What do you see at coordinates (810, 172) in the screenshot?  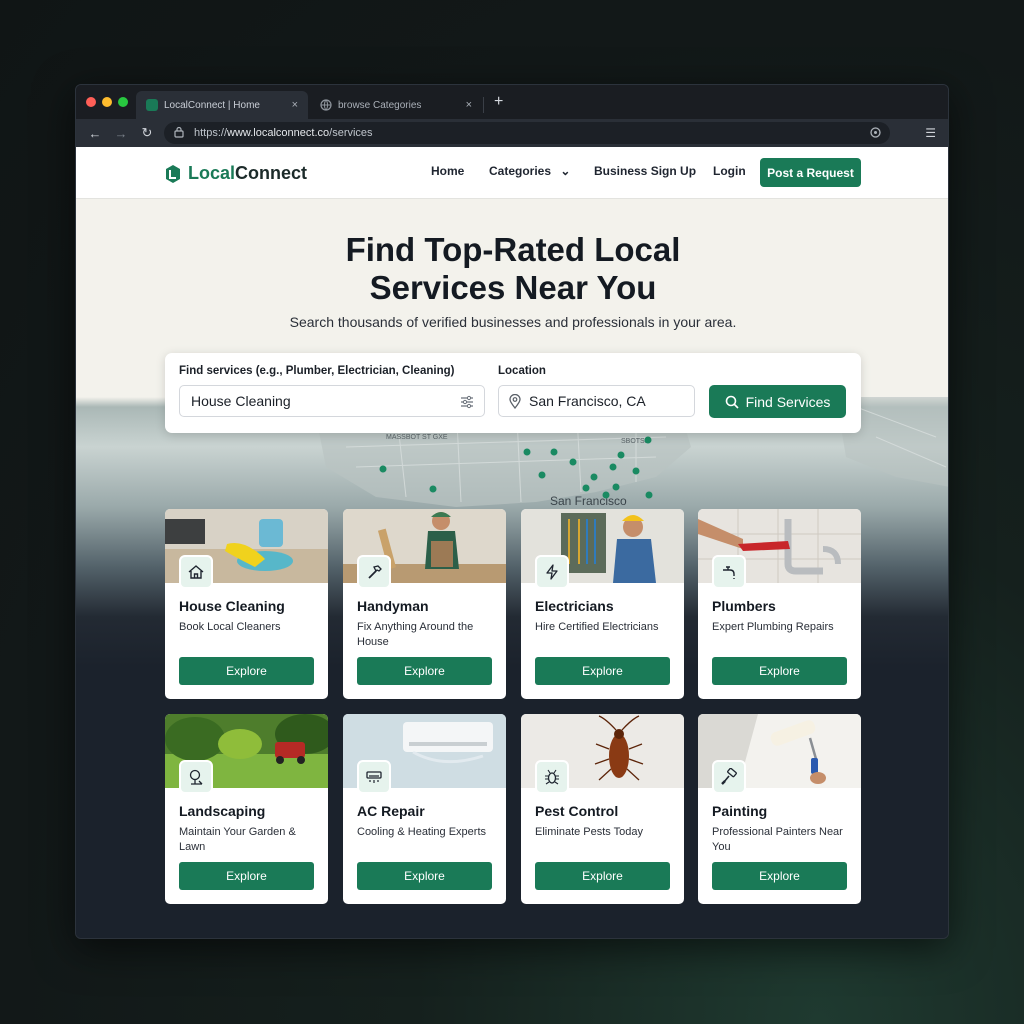 I see `post-request-button: Post a Request` at bounding box center [810, 172].